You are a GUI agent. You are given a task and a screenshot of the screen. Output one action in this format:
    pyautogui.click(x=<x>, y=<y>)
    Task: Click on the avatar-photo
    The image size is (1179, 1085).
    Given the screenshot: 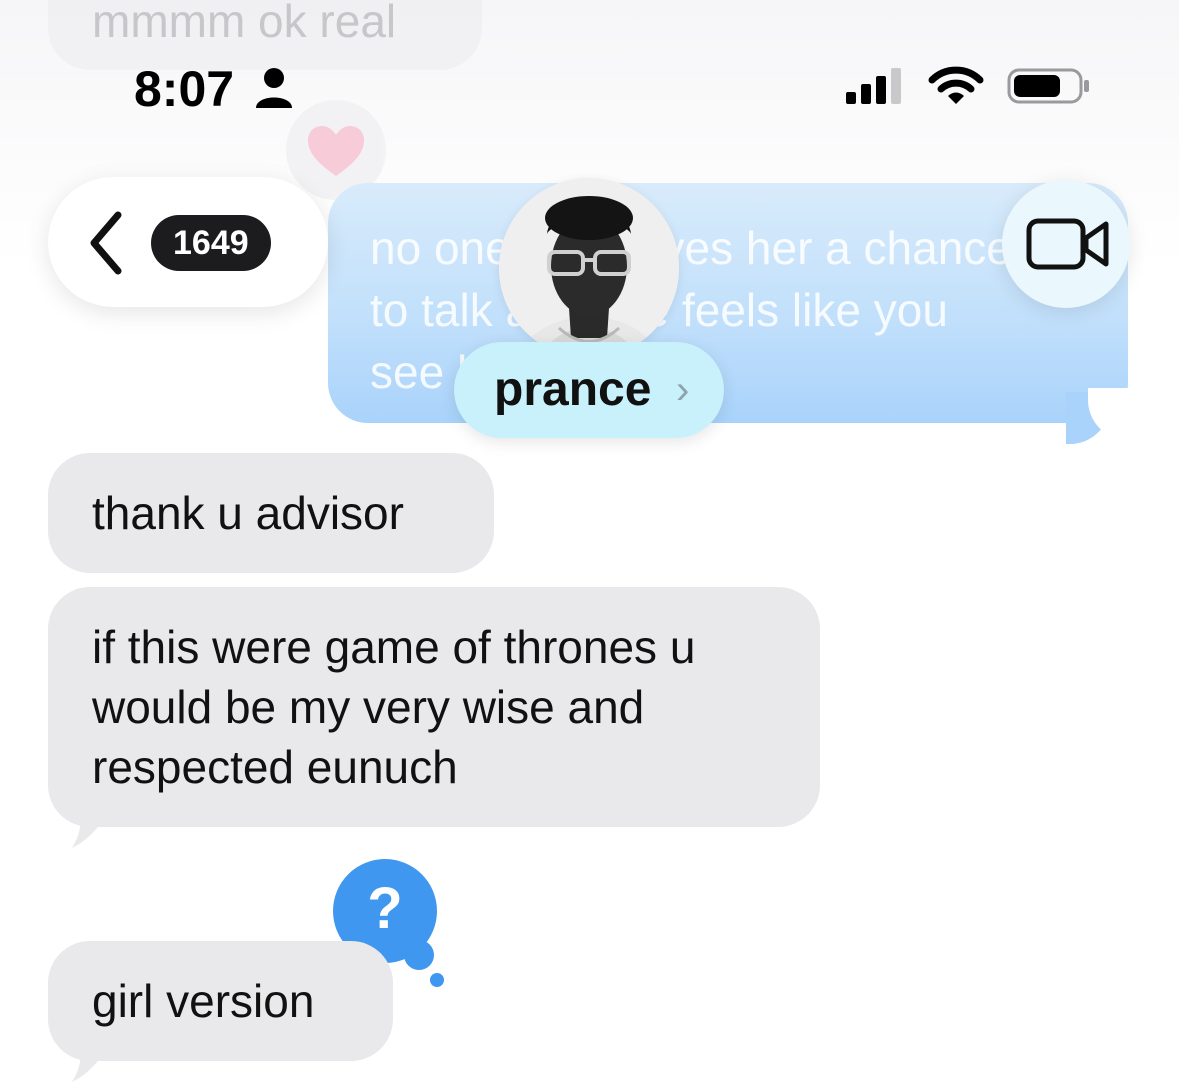 What is the action you would take?
    pyautogui.click(x=589, y=268)
    